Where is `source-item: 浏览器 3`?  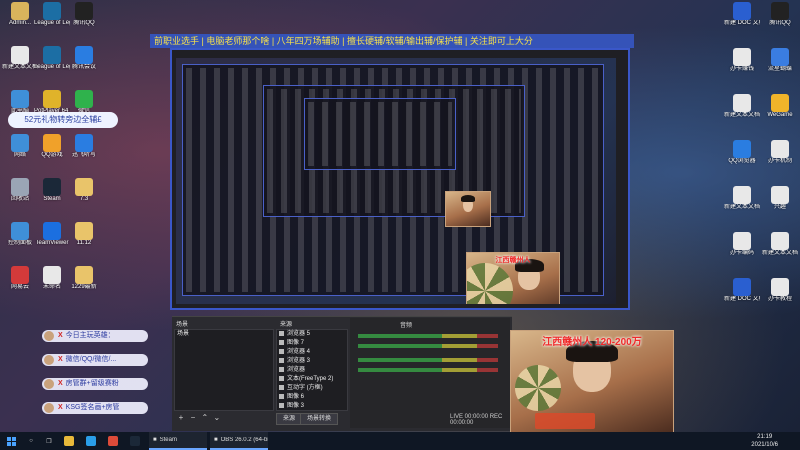
source-item: 浏览器 3 is located at coordinates (312, 361).